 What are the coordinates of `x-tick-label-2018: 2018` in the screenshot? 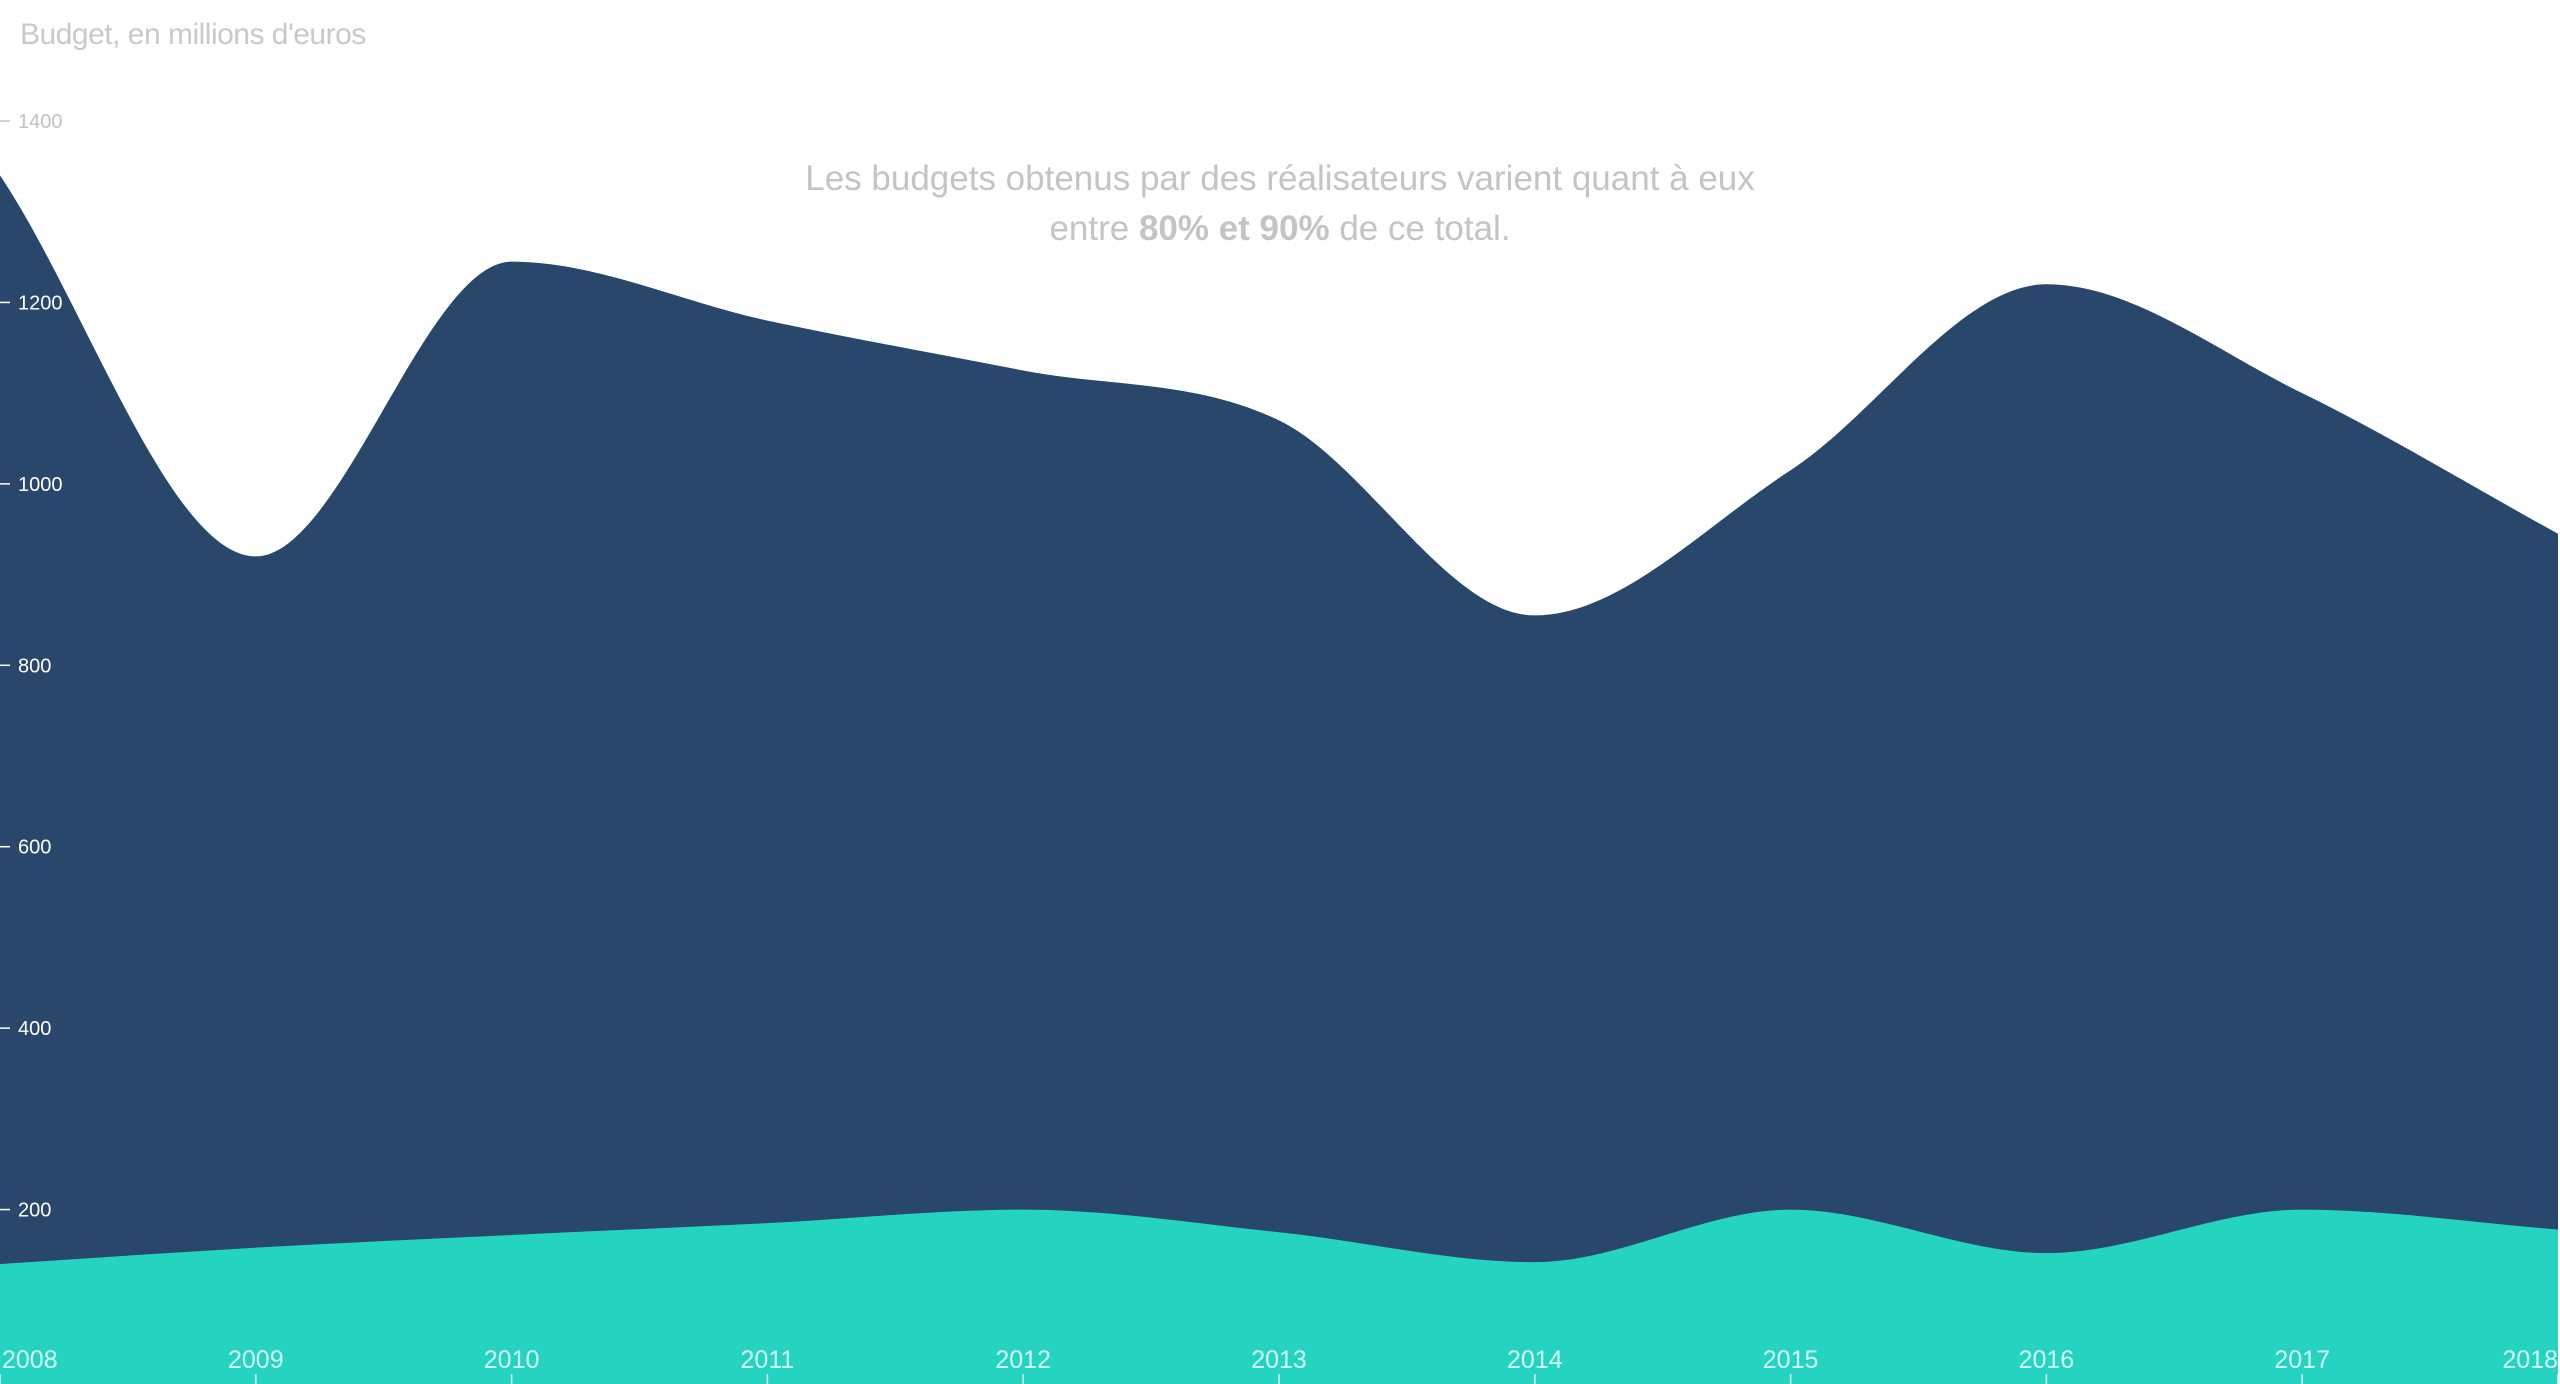 It's located at (2530, 1360).